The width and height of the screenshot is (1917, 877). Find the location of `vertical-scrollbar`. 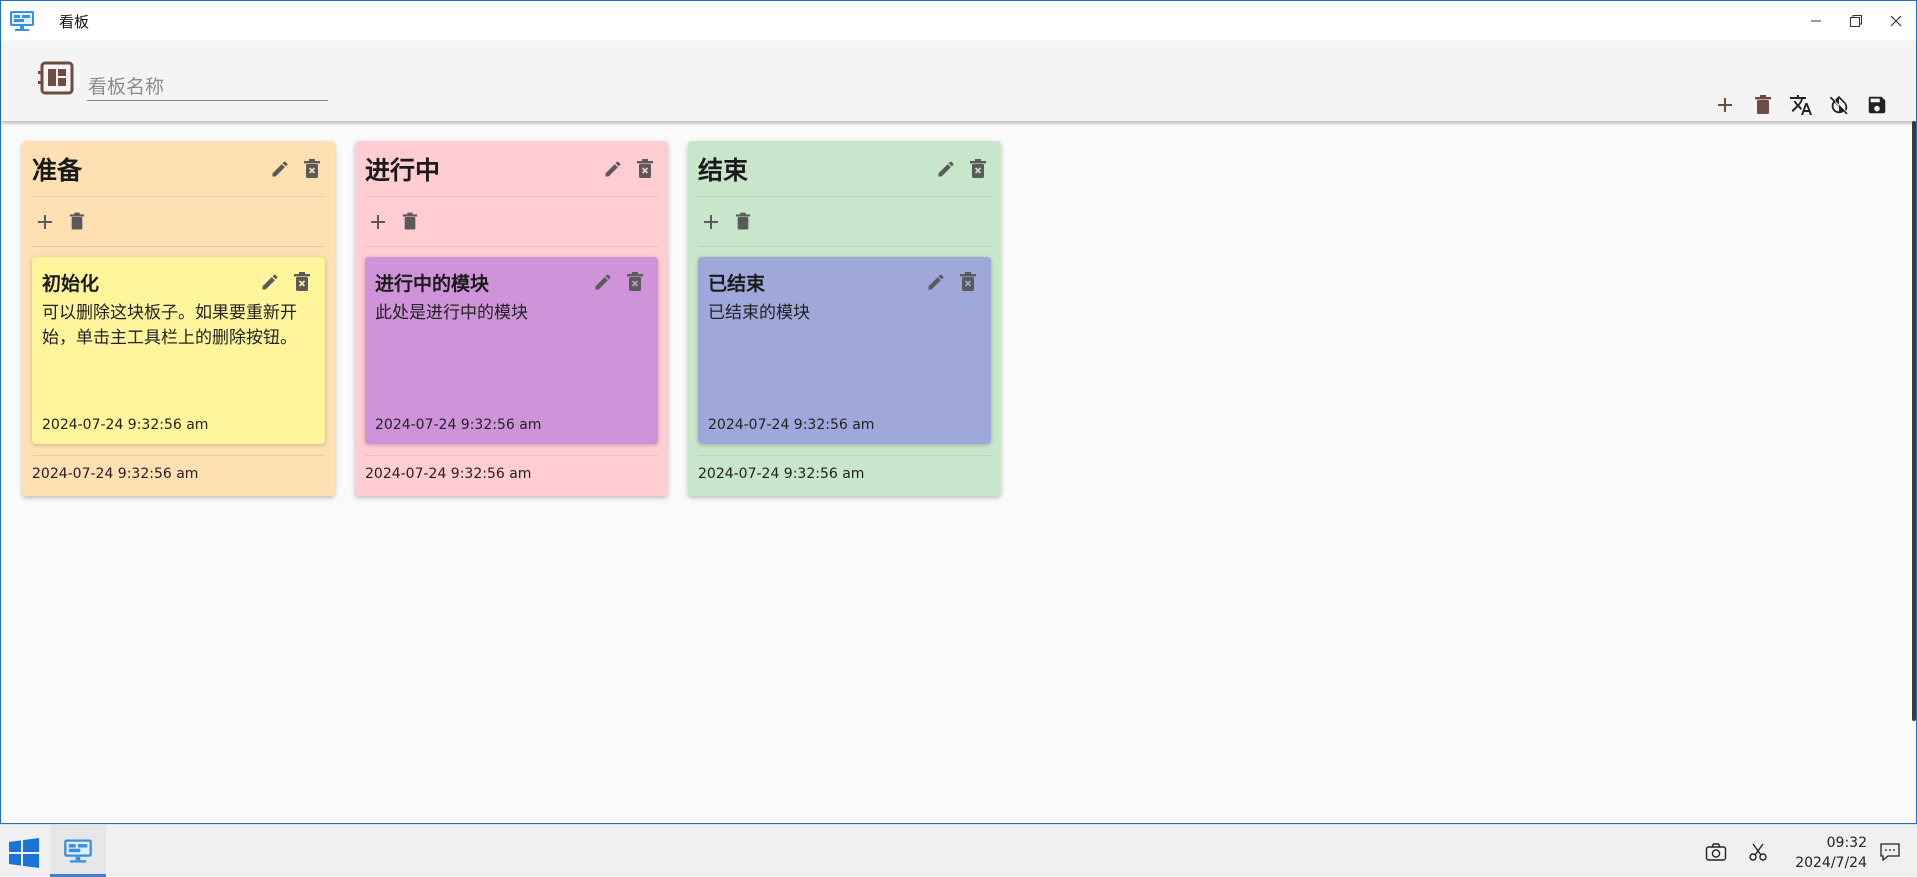

vertical-scrollbar is located at coordinates (1914, 421).